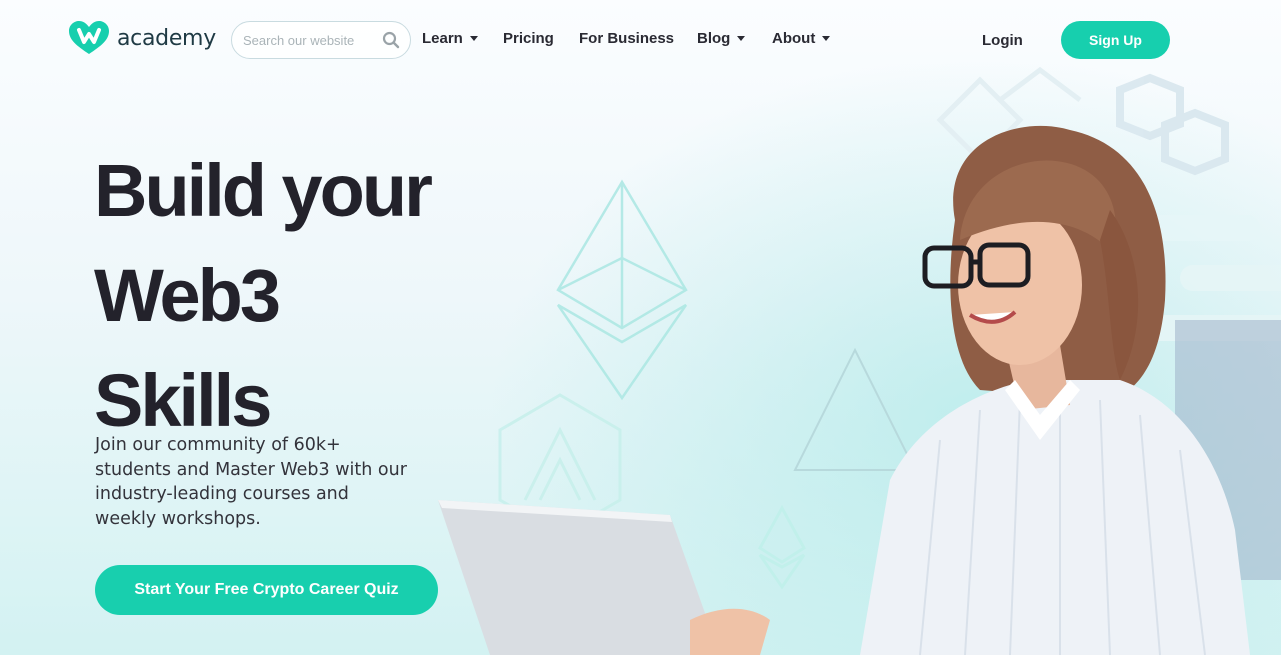  I want to click on nav-about: About, so click(801, 38).